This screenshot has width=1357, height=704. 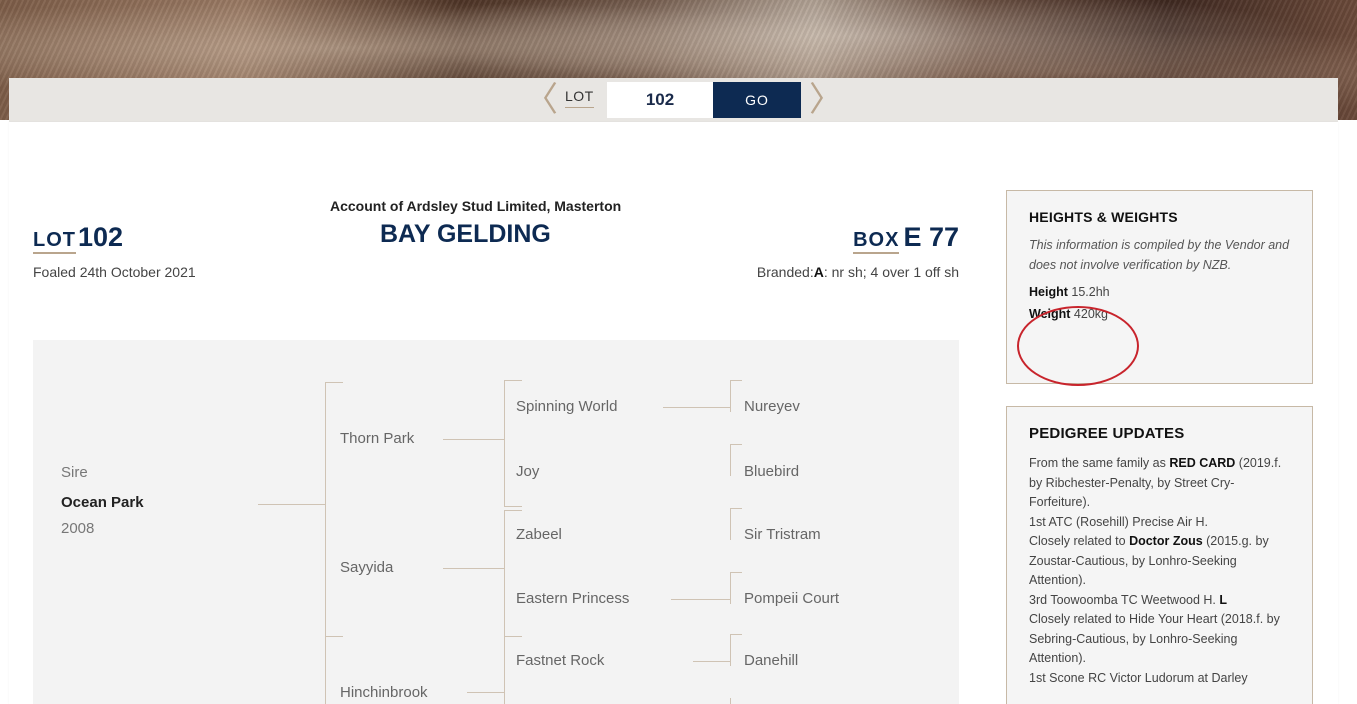 What do you see at coordinates (1118, 521) in the screenshot?
I see `update-text: 1st ATC (Rosehill) Precise Air H.` at bounding box center [1118, 521].